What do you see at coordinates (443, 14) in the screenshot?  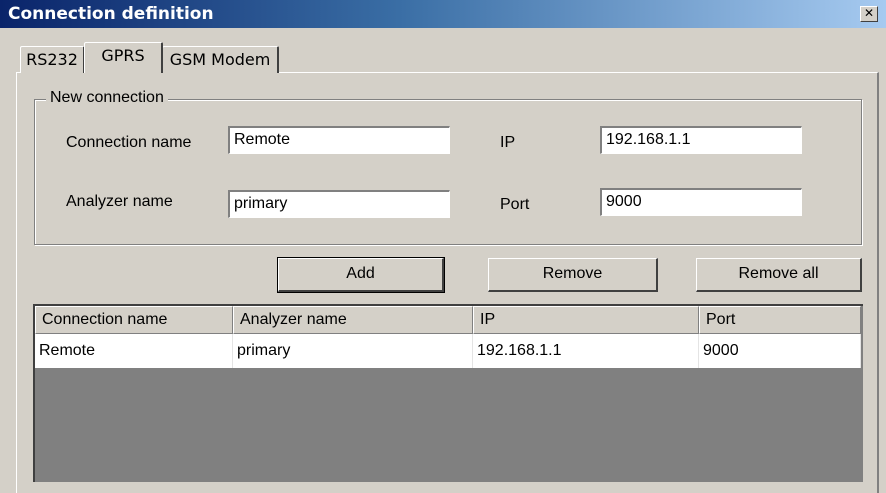 I see `title-bar: Connection definition ✕` at bounding box center [443, 14].